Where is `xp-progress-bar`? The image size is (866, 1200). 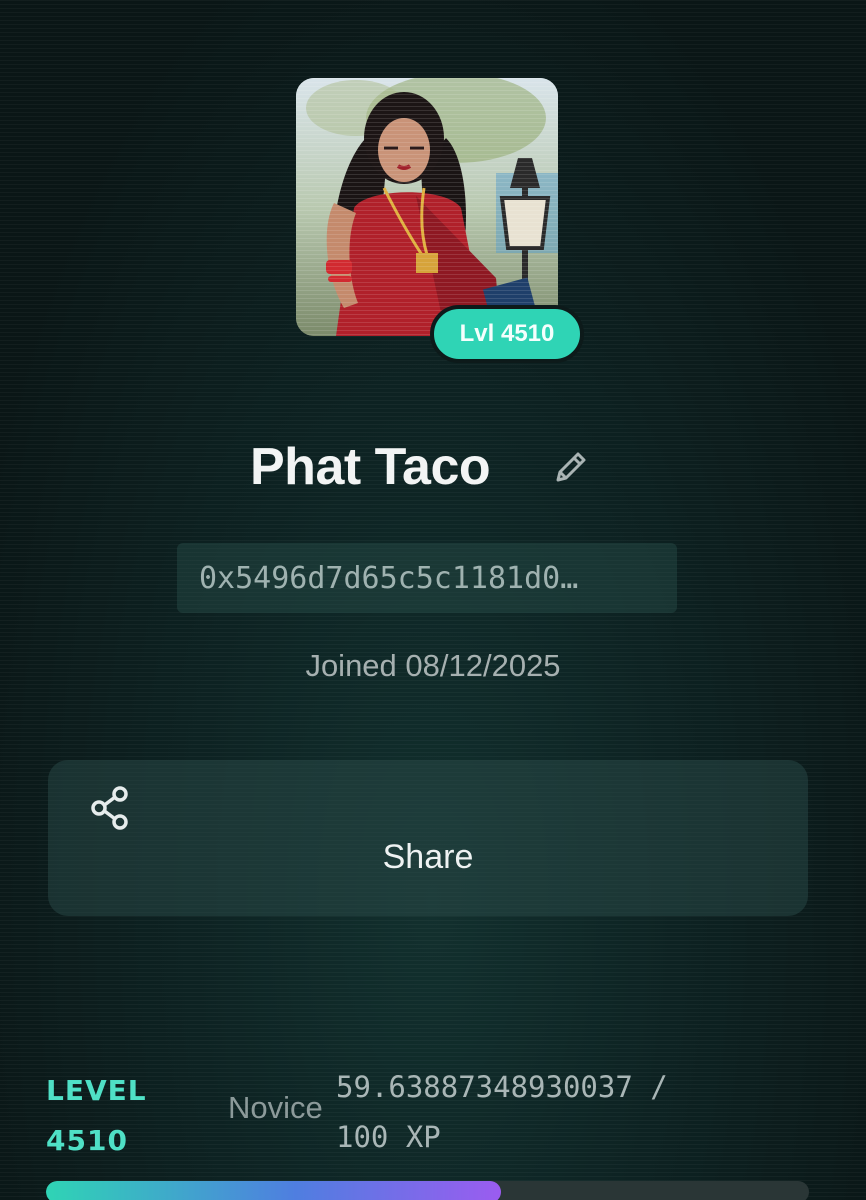 xp-progress-bar is located at coordinates (427, 1190).